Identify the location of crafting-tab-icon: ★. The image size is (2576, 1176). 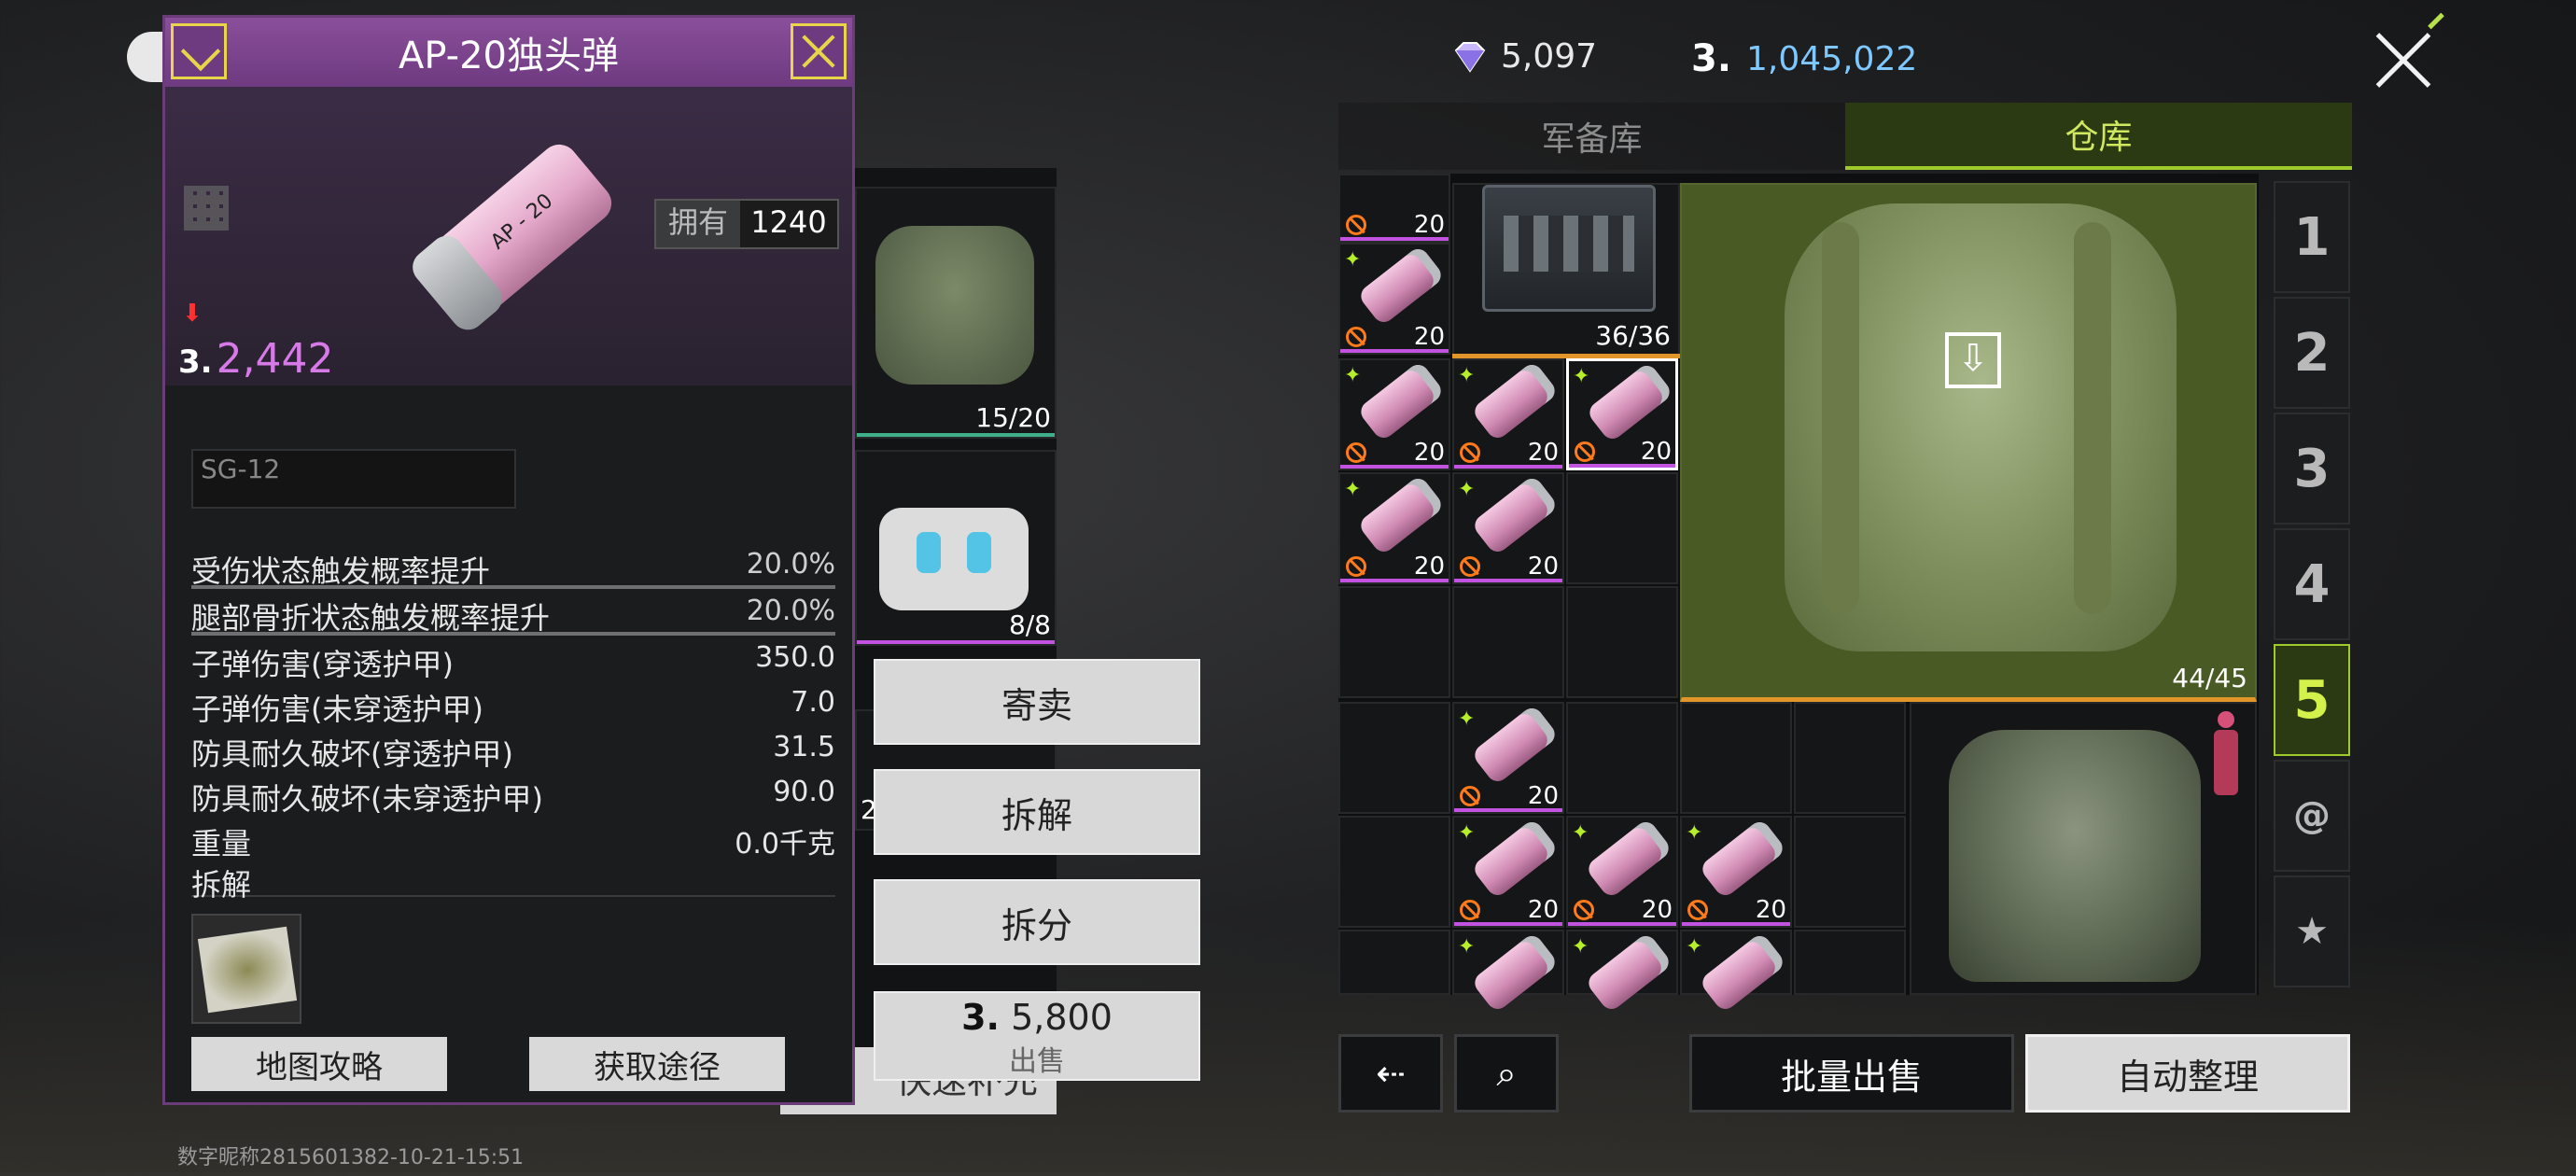
(2312, 931).